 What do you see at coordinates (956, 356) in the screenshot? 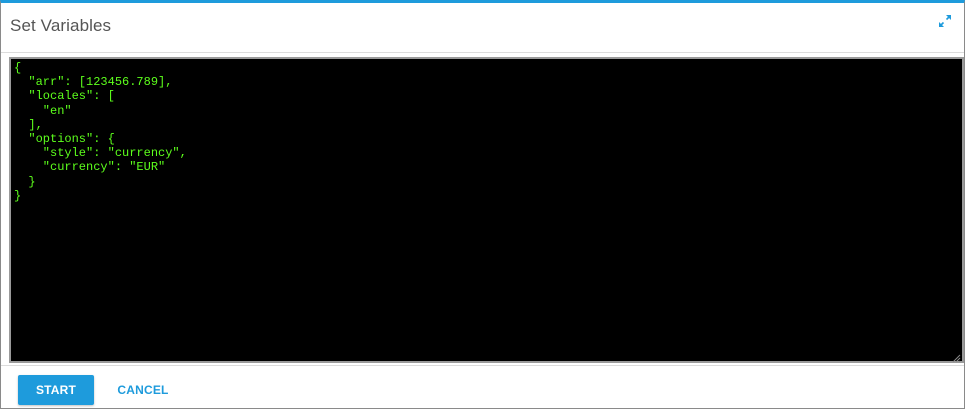
I see `resize-grip-icon` at bounding box center [956, 356].